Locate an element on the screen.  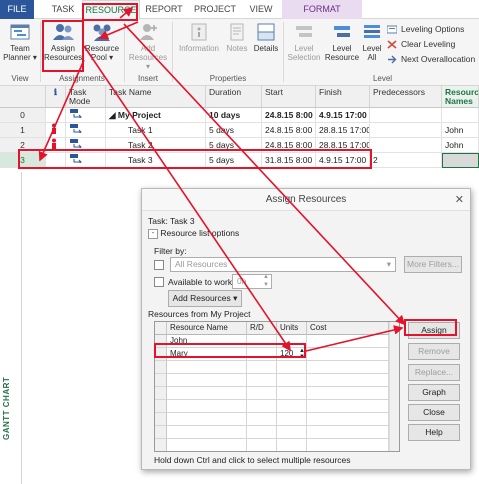
tab-task: TASK is located at coordinates (63, 9).